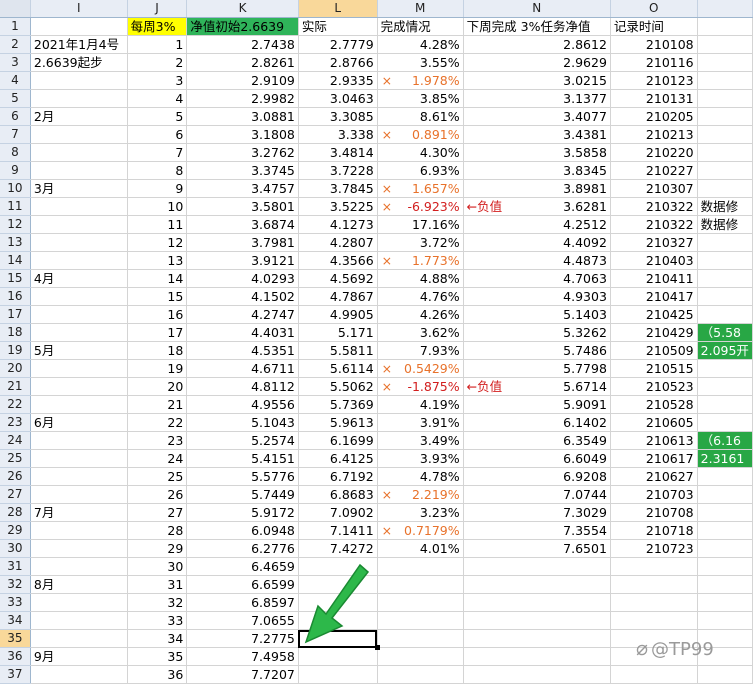 This screenshot has height=687, width=753. Describe the element at coordinates (537, 332) in the screenshot. I see `cell-next-target: 5.3262` at that location.